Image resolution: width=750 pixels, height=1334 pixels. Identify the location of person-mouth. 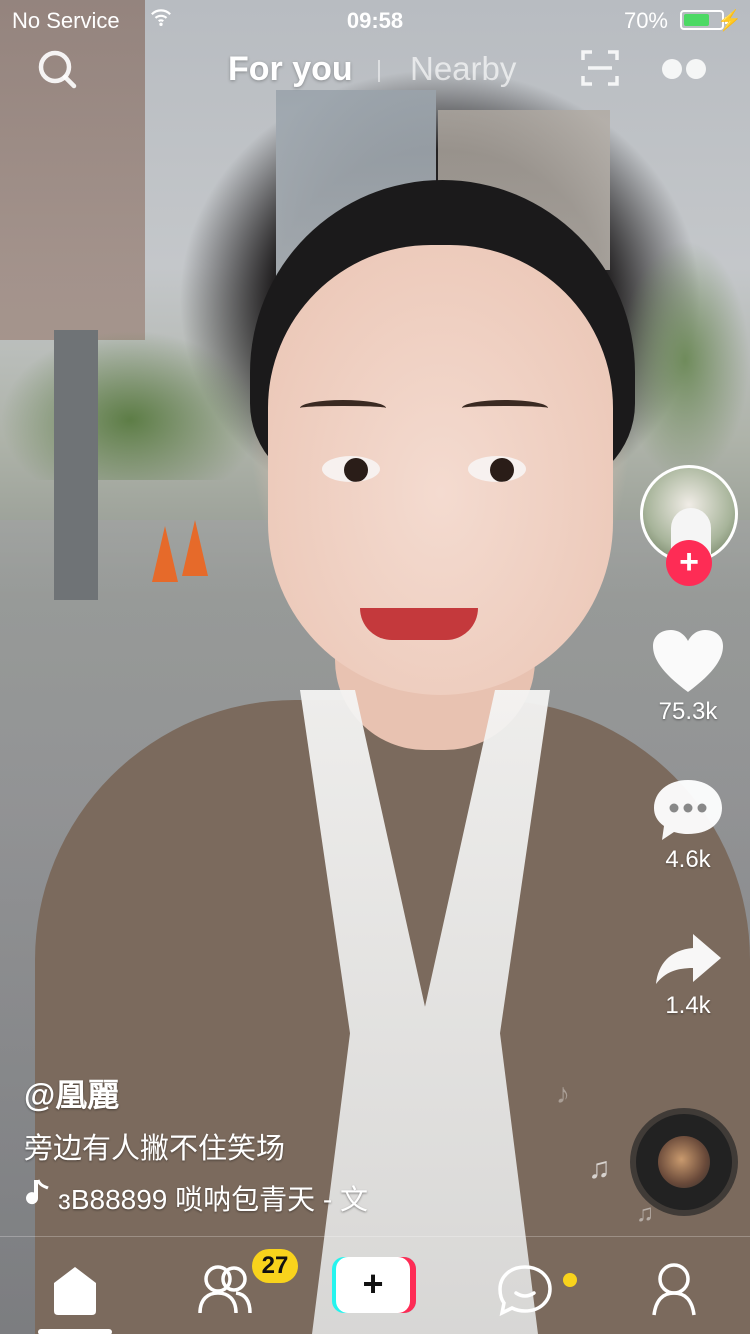
(419, 624).